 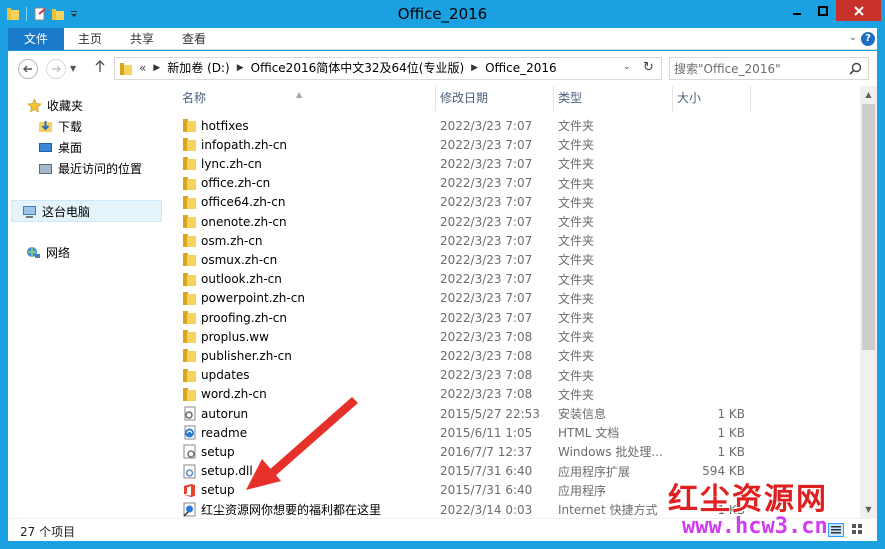 I want to click on nav-recent-places: 最近访问的位置, so click(x=85, y=168).